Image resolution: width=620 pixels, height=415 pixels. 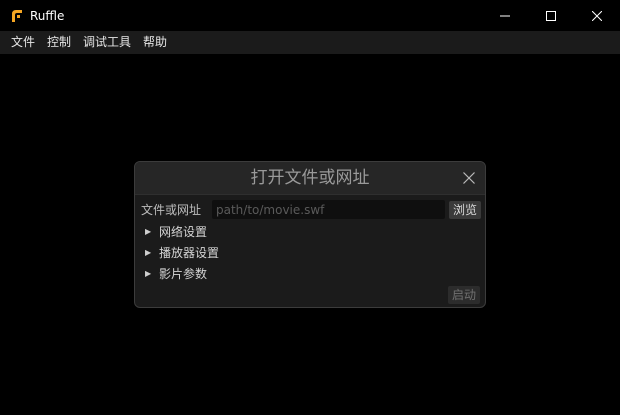 I want to click on browse-button: 浏览, so click(x=465, y=210).